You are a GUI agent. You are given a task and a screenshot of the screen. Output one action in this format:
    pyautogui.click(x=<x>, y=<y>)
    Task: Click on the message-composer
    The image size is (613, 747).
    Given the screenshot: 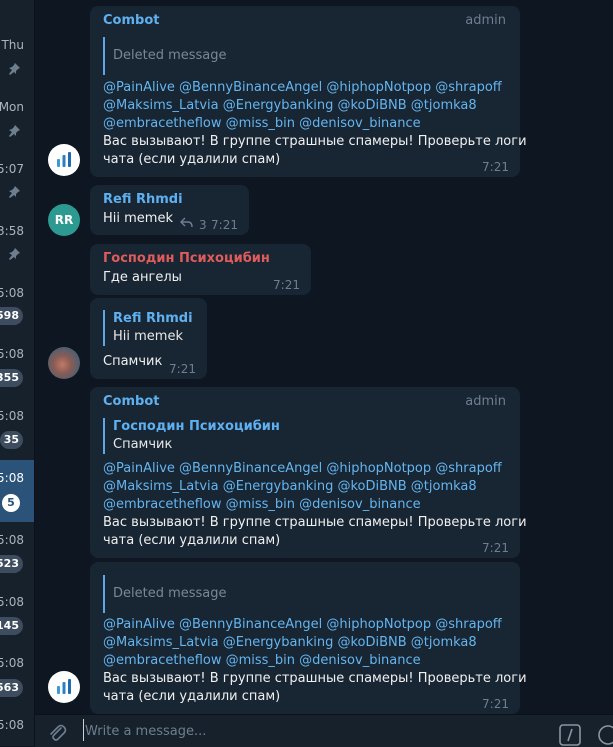 What is the action you would take?
    pyautogui.click(x=324, y=730)
    